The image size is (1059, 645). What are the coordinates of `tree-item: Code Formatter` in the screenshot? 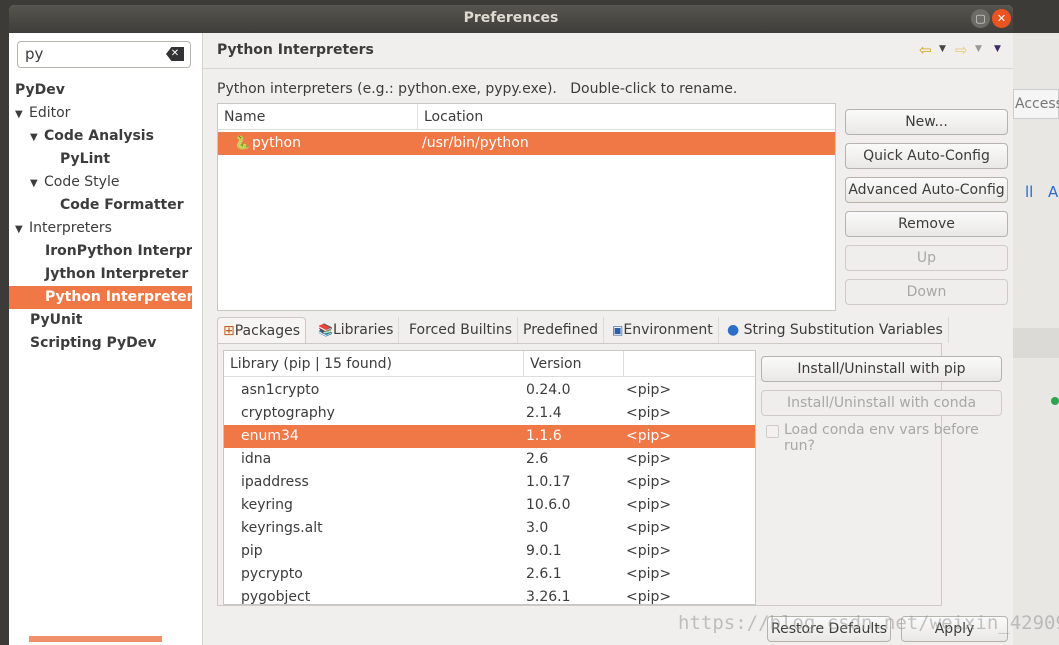 It's located at (100, 205).